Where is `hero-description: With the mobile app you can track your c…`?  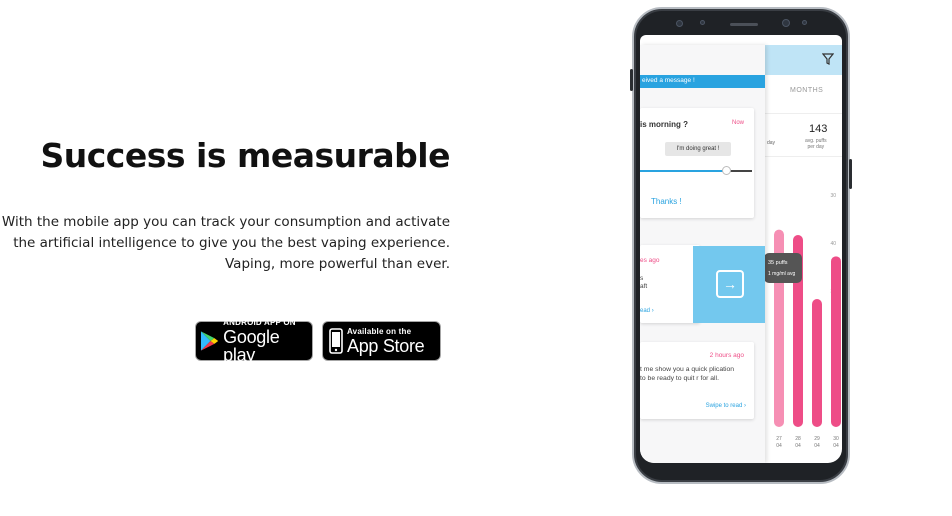
hero-description: With the mobile app you can track your c… is located at coordinates (225, 243).